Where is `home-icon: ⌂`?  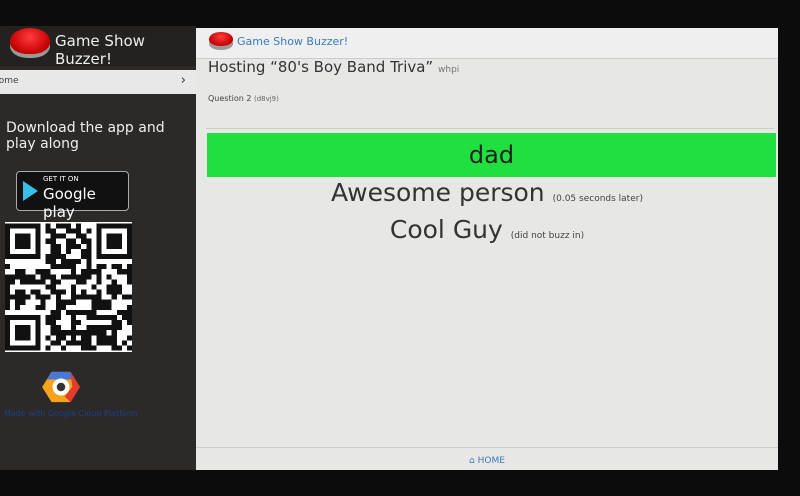 home-icon: ⌂ is located at coordinates (472, 461).